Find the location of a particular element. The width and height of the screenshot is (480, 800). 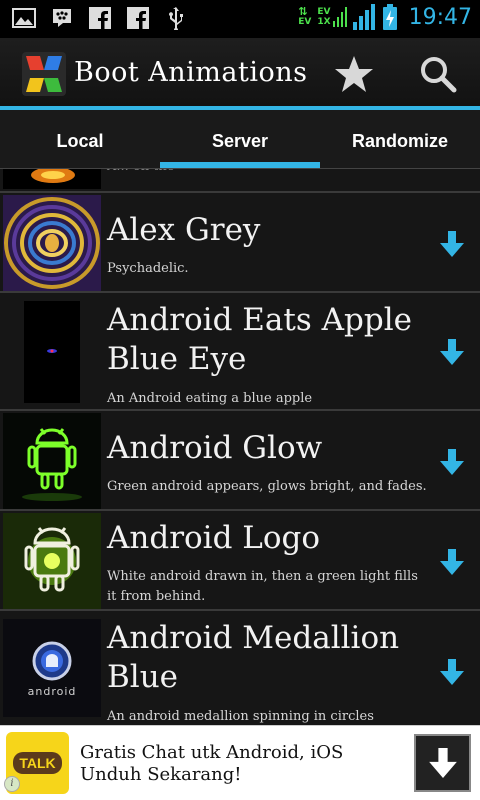

tab-bar: Local Server Randomize is located at coordinates (240, 139).